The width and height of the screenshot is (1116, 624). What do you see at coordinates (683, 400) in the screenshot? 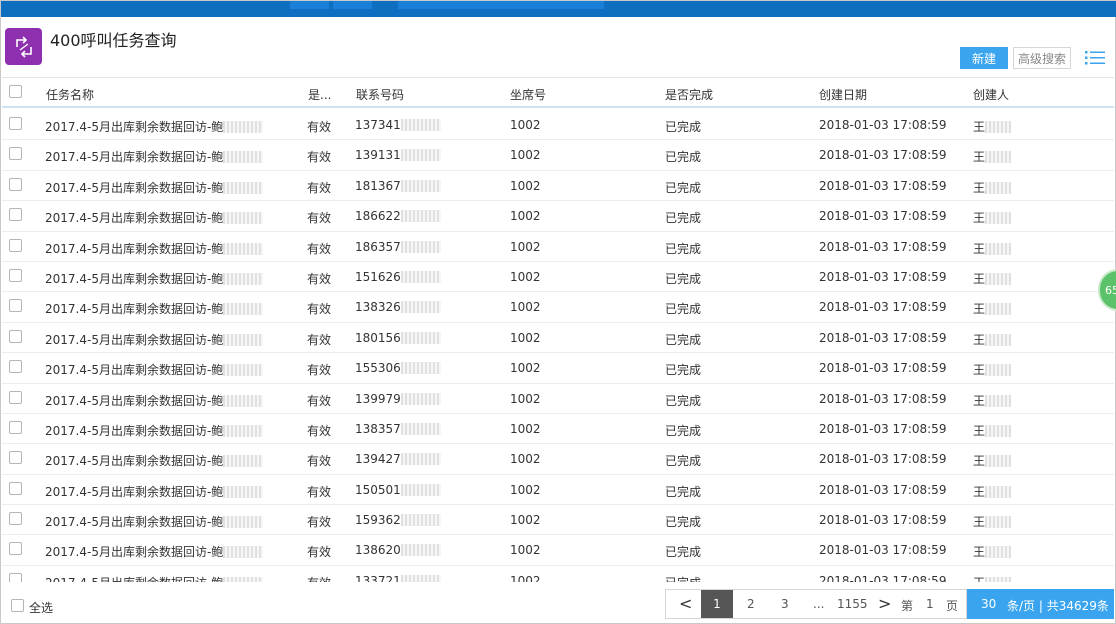
I see `done-cell: 已完成` at bounding box center [683, 400].